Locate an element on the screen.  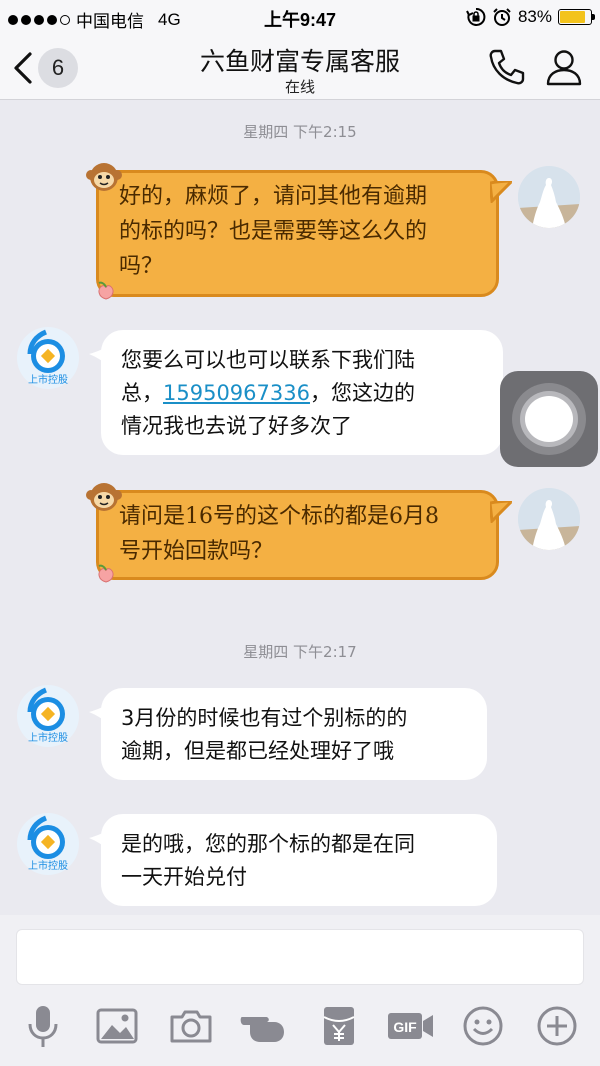
message-line: 吗？ is located at coordinates (141, 266).